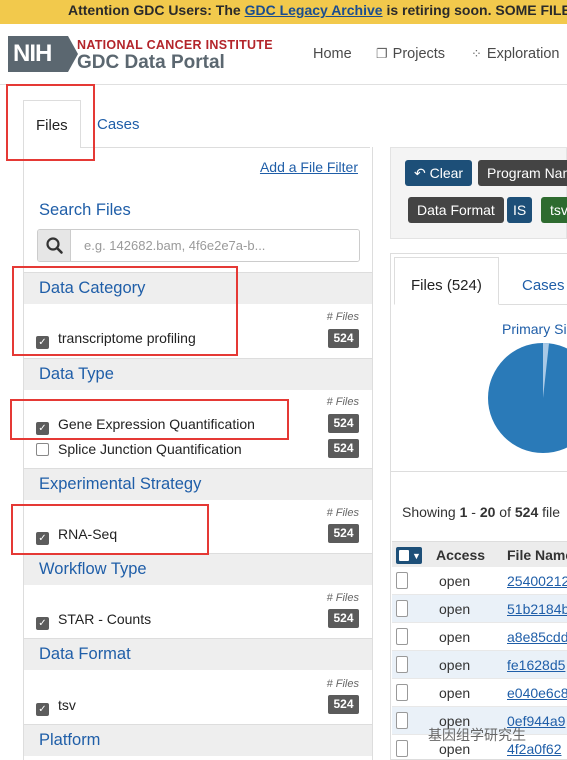  What do you see at coordinates (456, 210) in the screenshot?
I see `filter-data-format: Data Format` at bounding box center [456, 210].